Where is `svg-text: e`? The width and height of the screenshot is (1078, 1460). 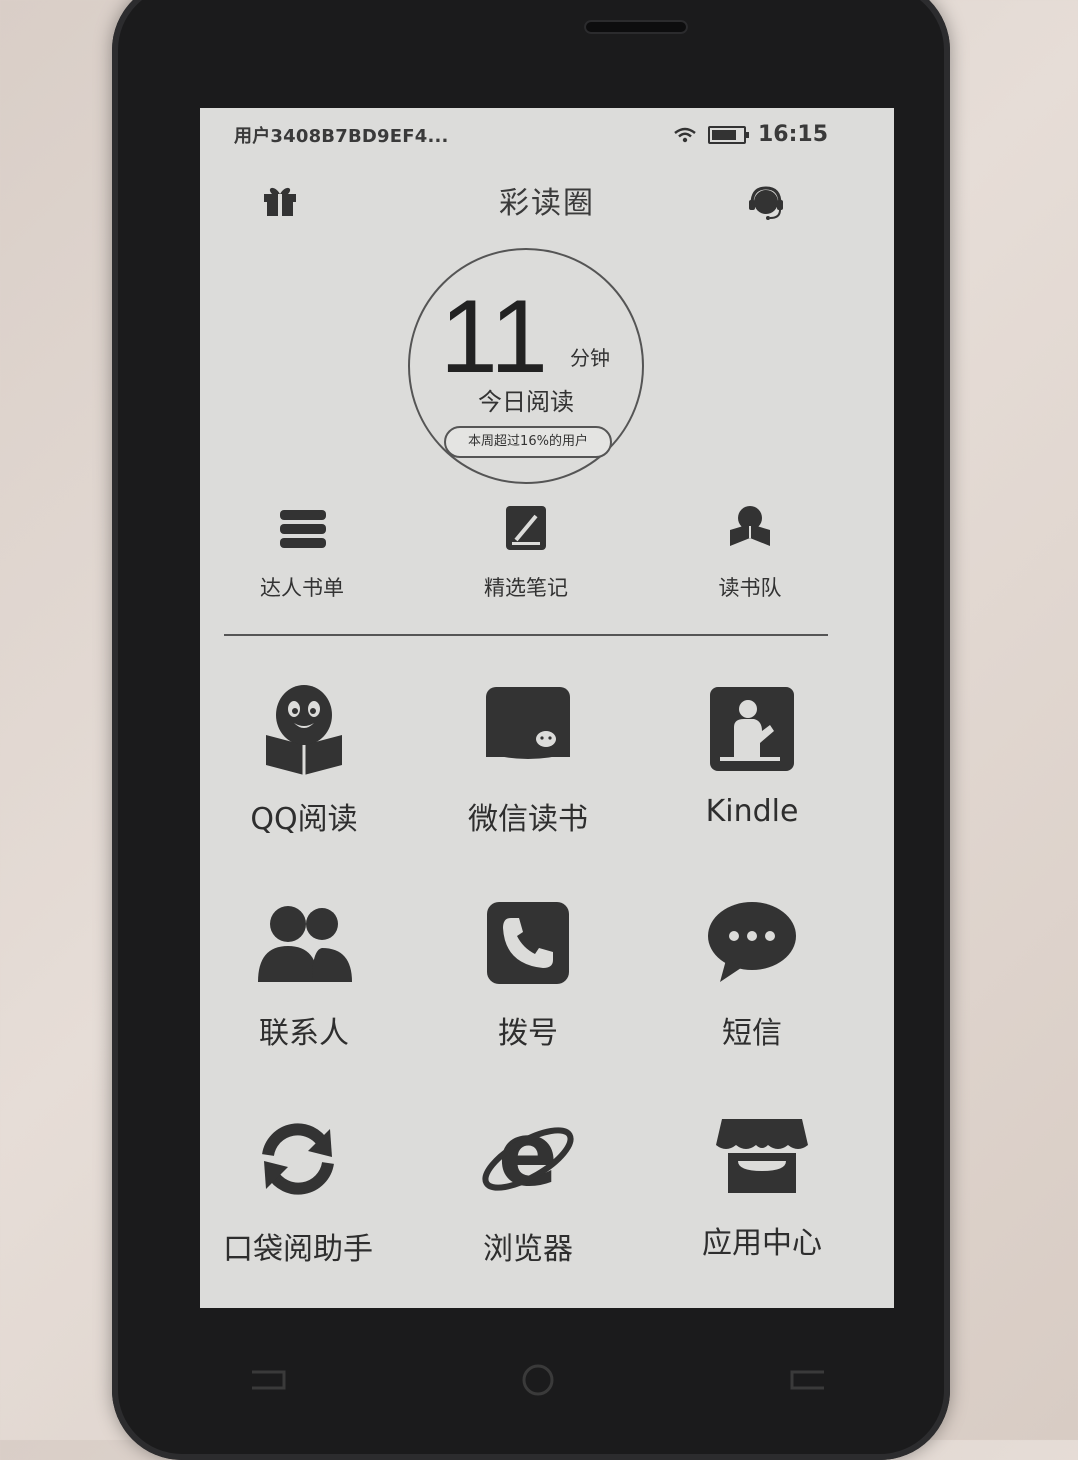 svg-text: e is located at coordinates (528, 1157).